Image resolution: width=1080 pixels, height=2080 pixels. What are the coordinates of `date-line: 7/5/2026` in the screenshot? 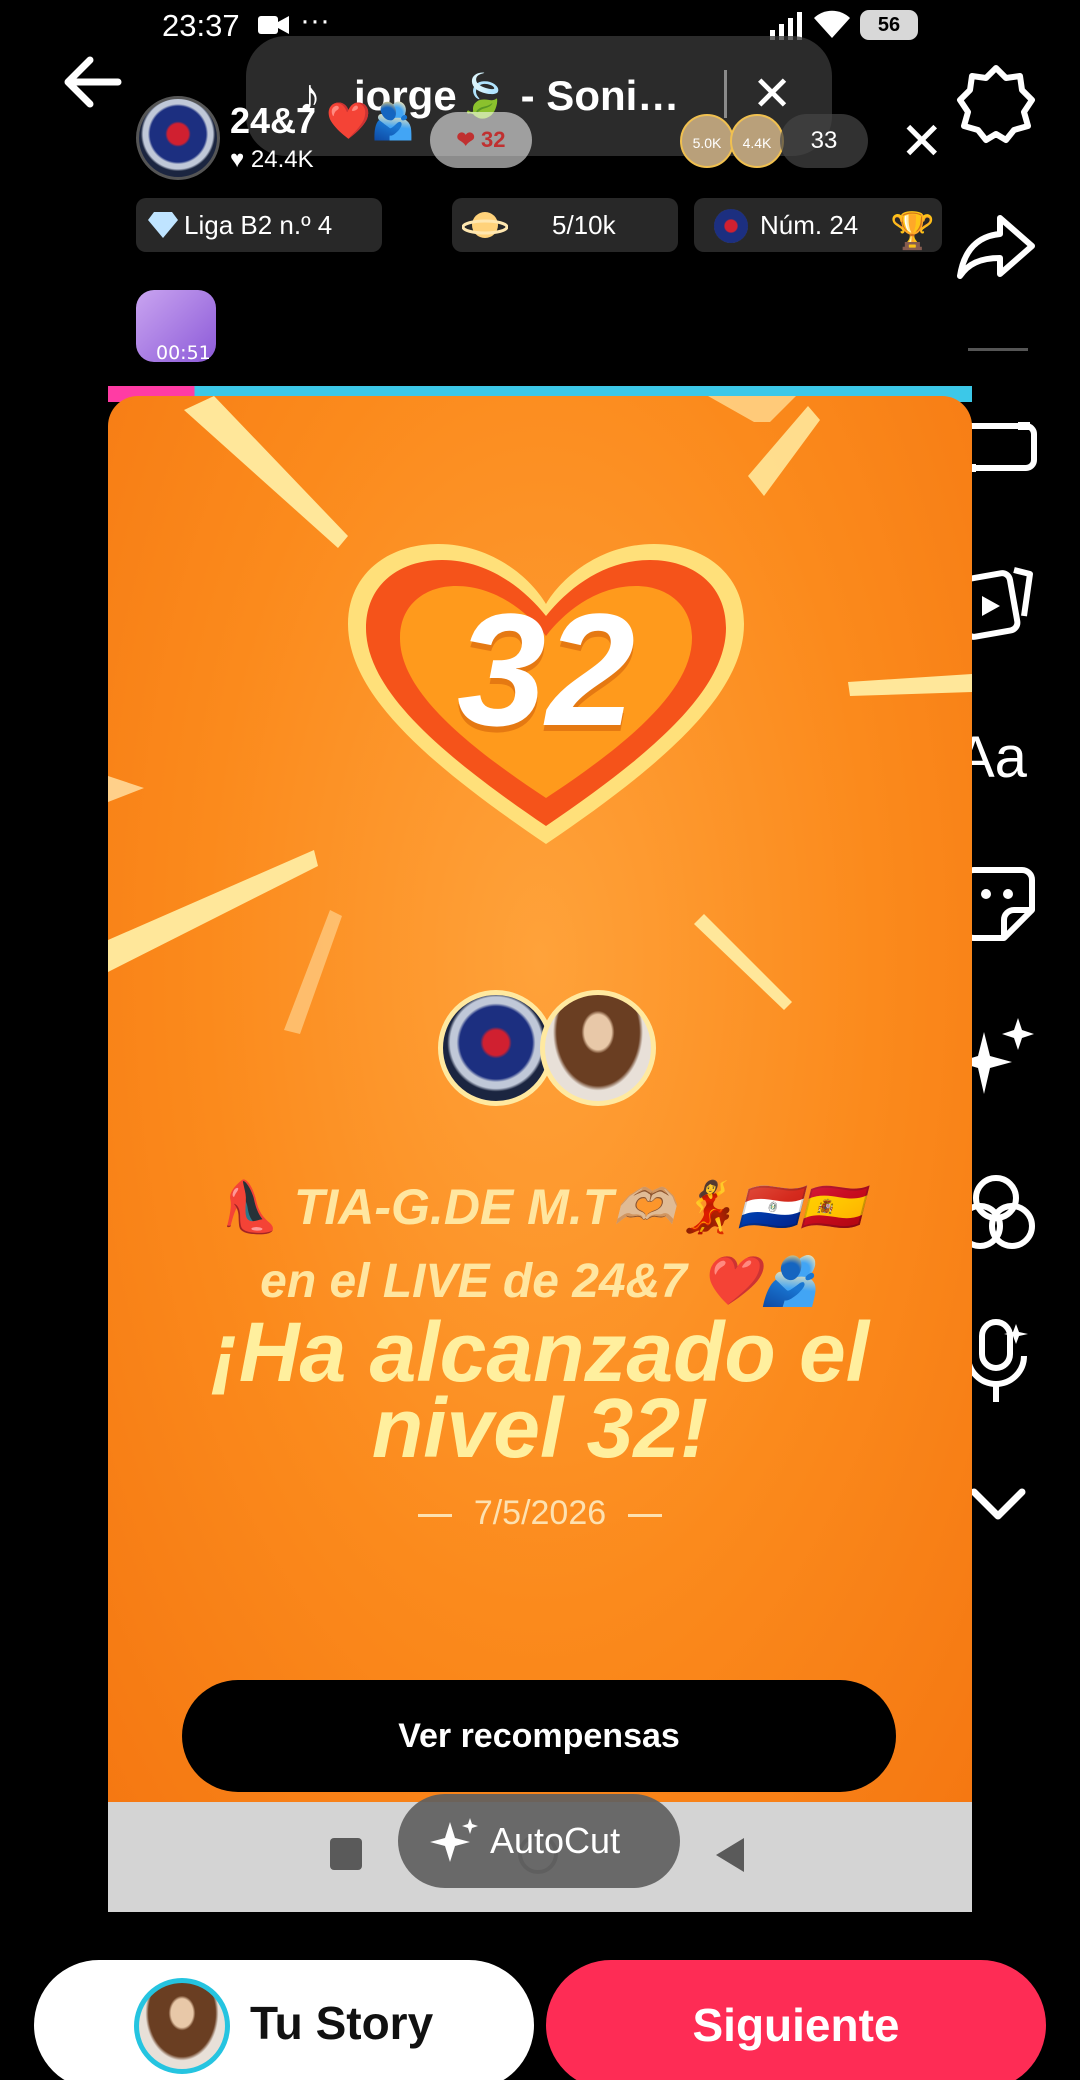 It's located at (540, 1513).